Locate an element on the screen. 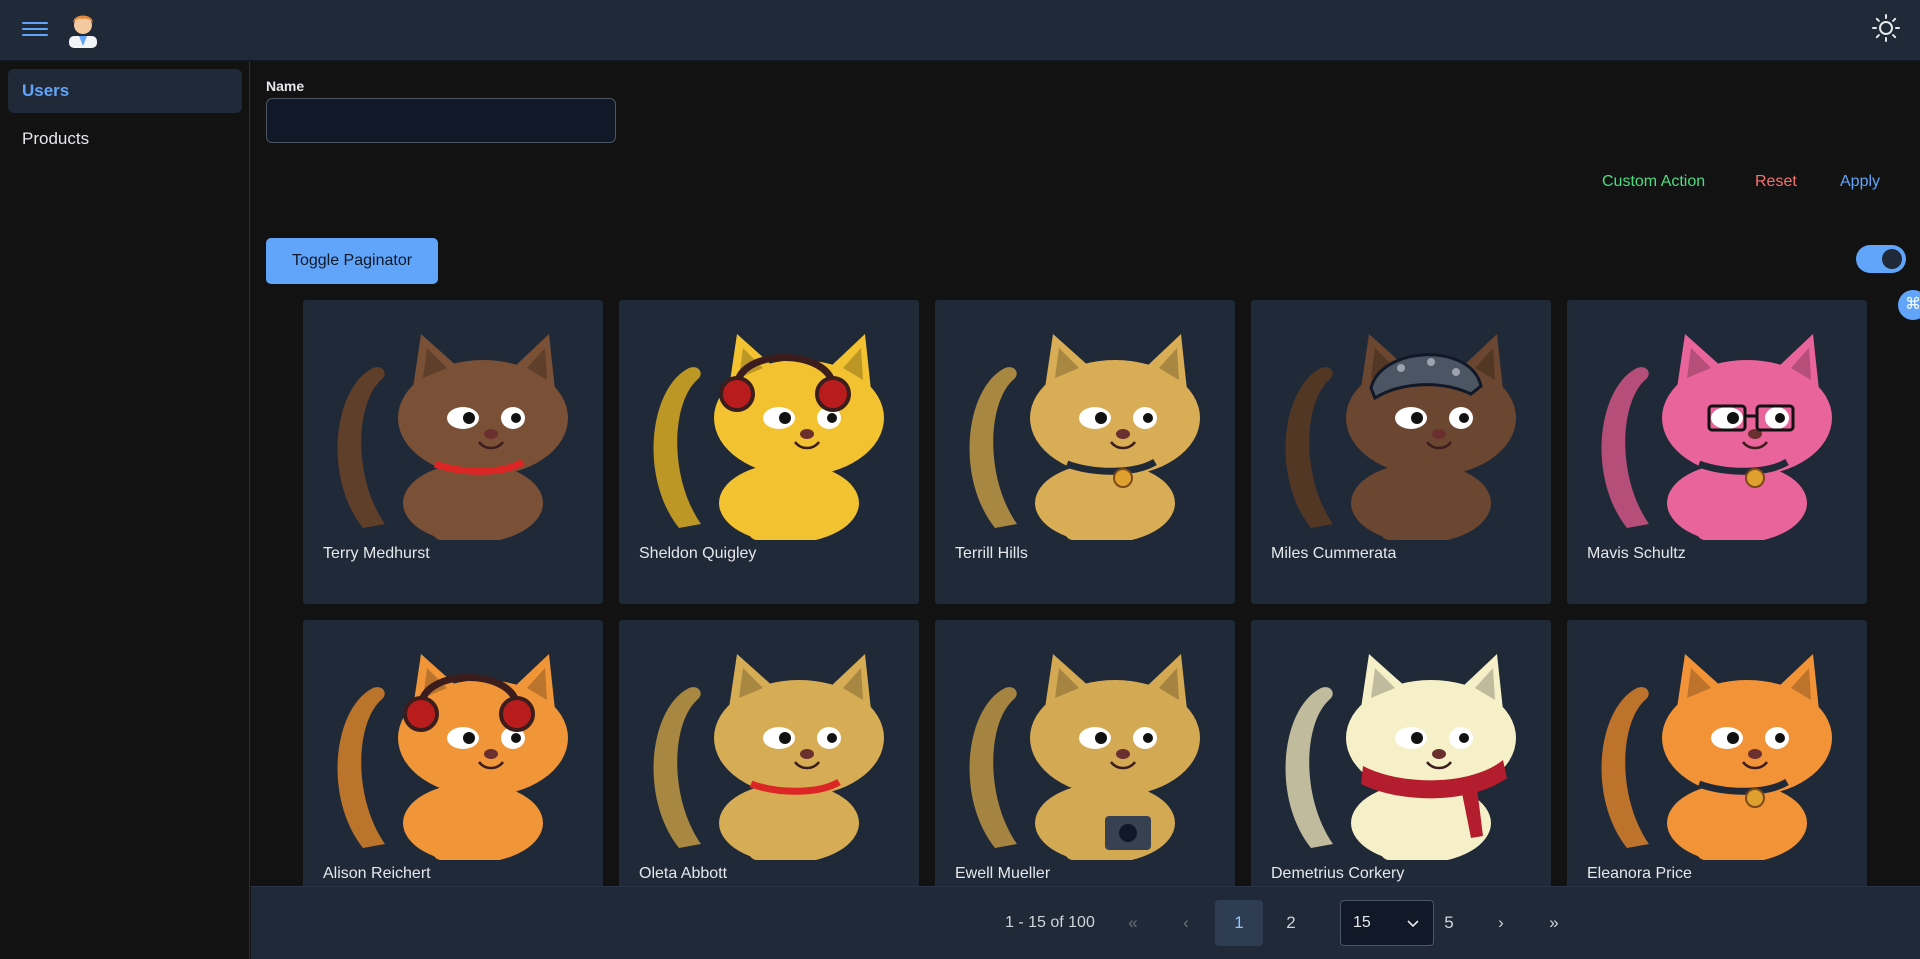  user-card: Ewell Mueller is located at coordinates (1085, 772).